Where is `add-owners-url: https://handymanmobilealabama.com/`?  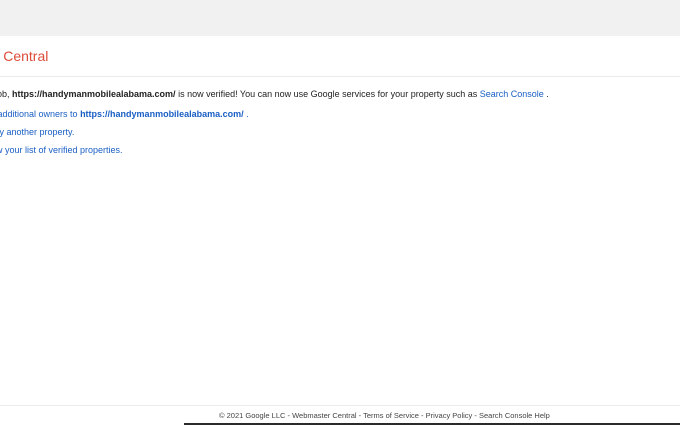 add-owners-url: https://handymanmobilealabama.com/ is located at coordinates (162, 114).